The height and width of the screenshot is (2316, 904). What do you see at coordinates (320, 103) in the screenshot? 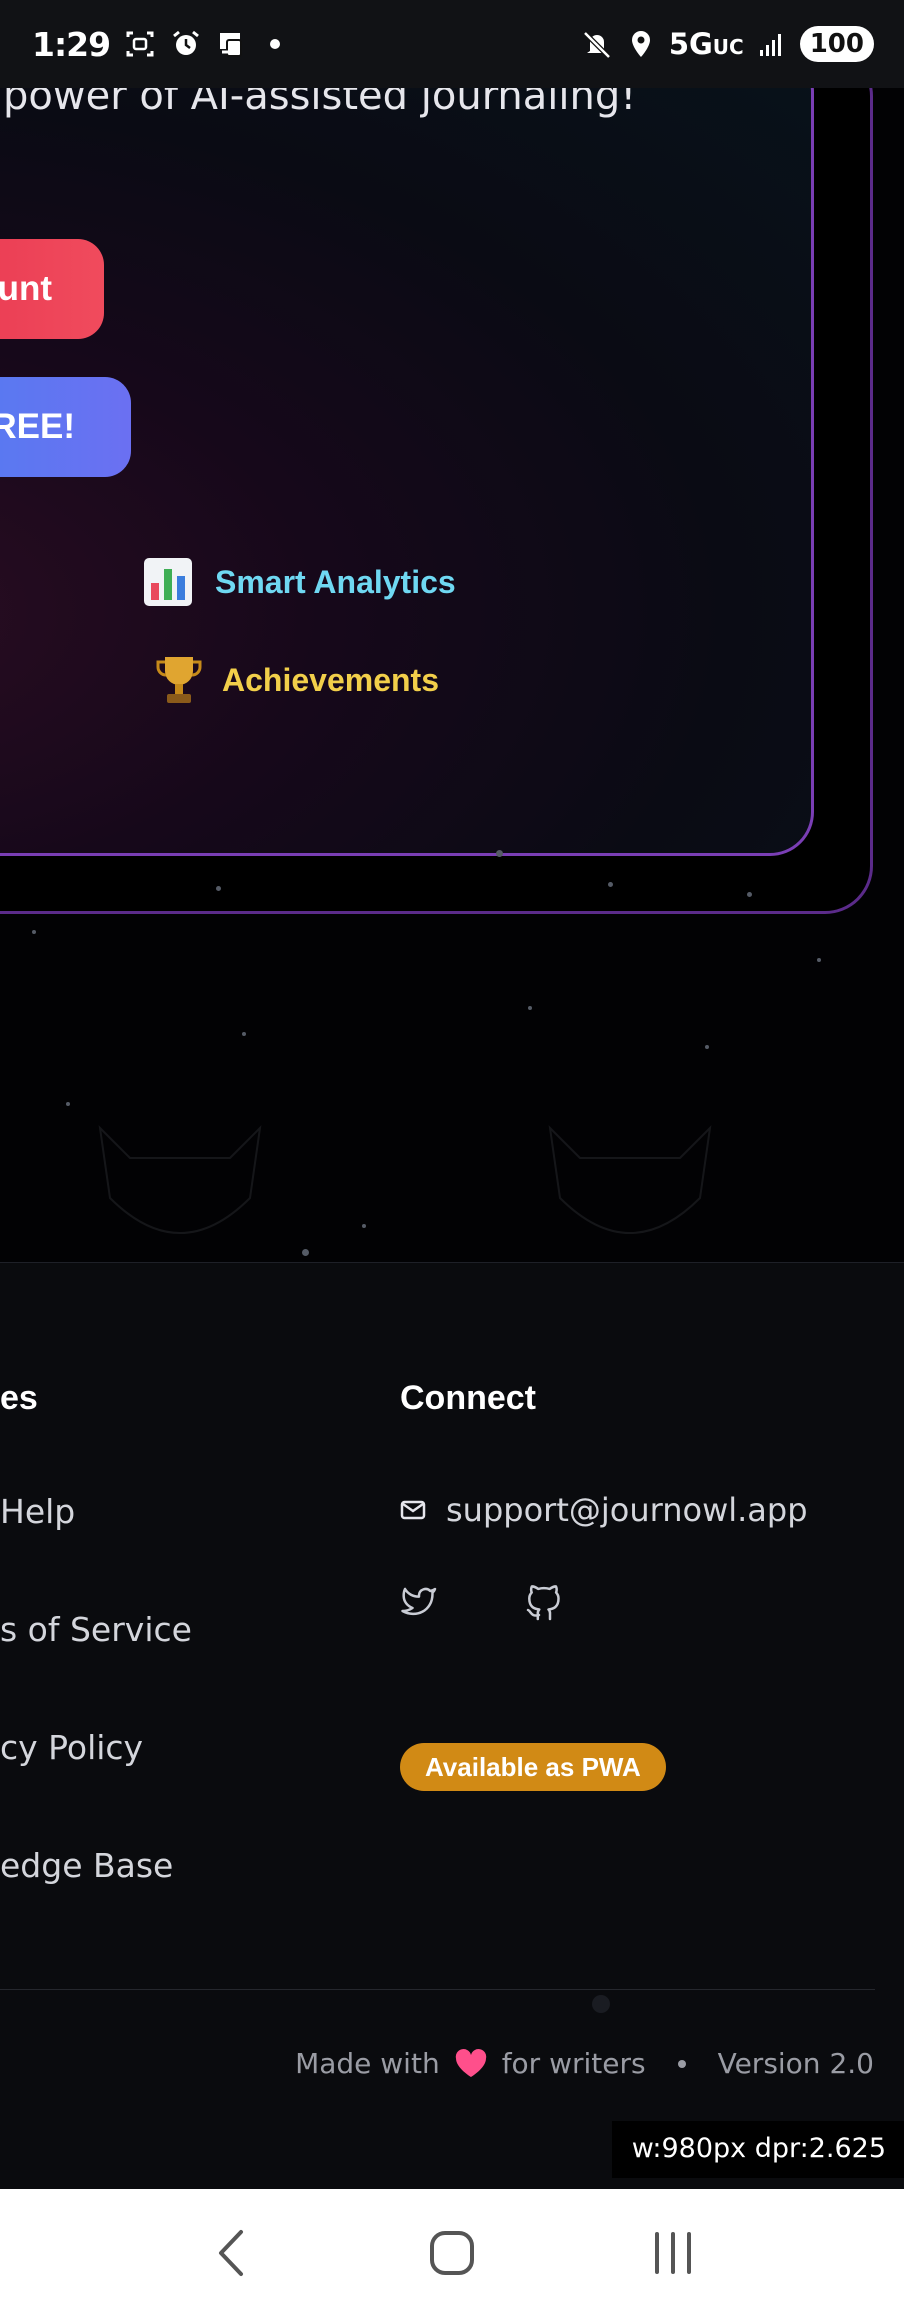
I see `hero-subtitle: power of AI-assisted journaling!` at bounding box center [320, 103].